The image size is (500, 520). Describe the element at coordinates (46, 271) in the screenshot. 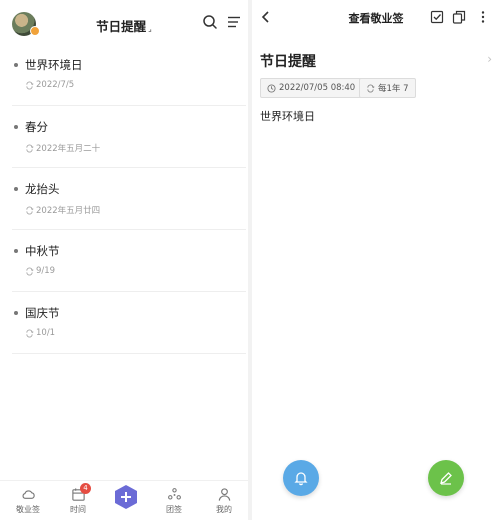

I see `item-date-text: 9/19` at that location.